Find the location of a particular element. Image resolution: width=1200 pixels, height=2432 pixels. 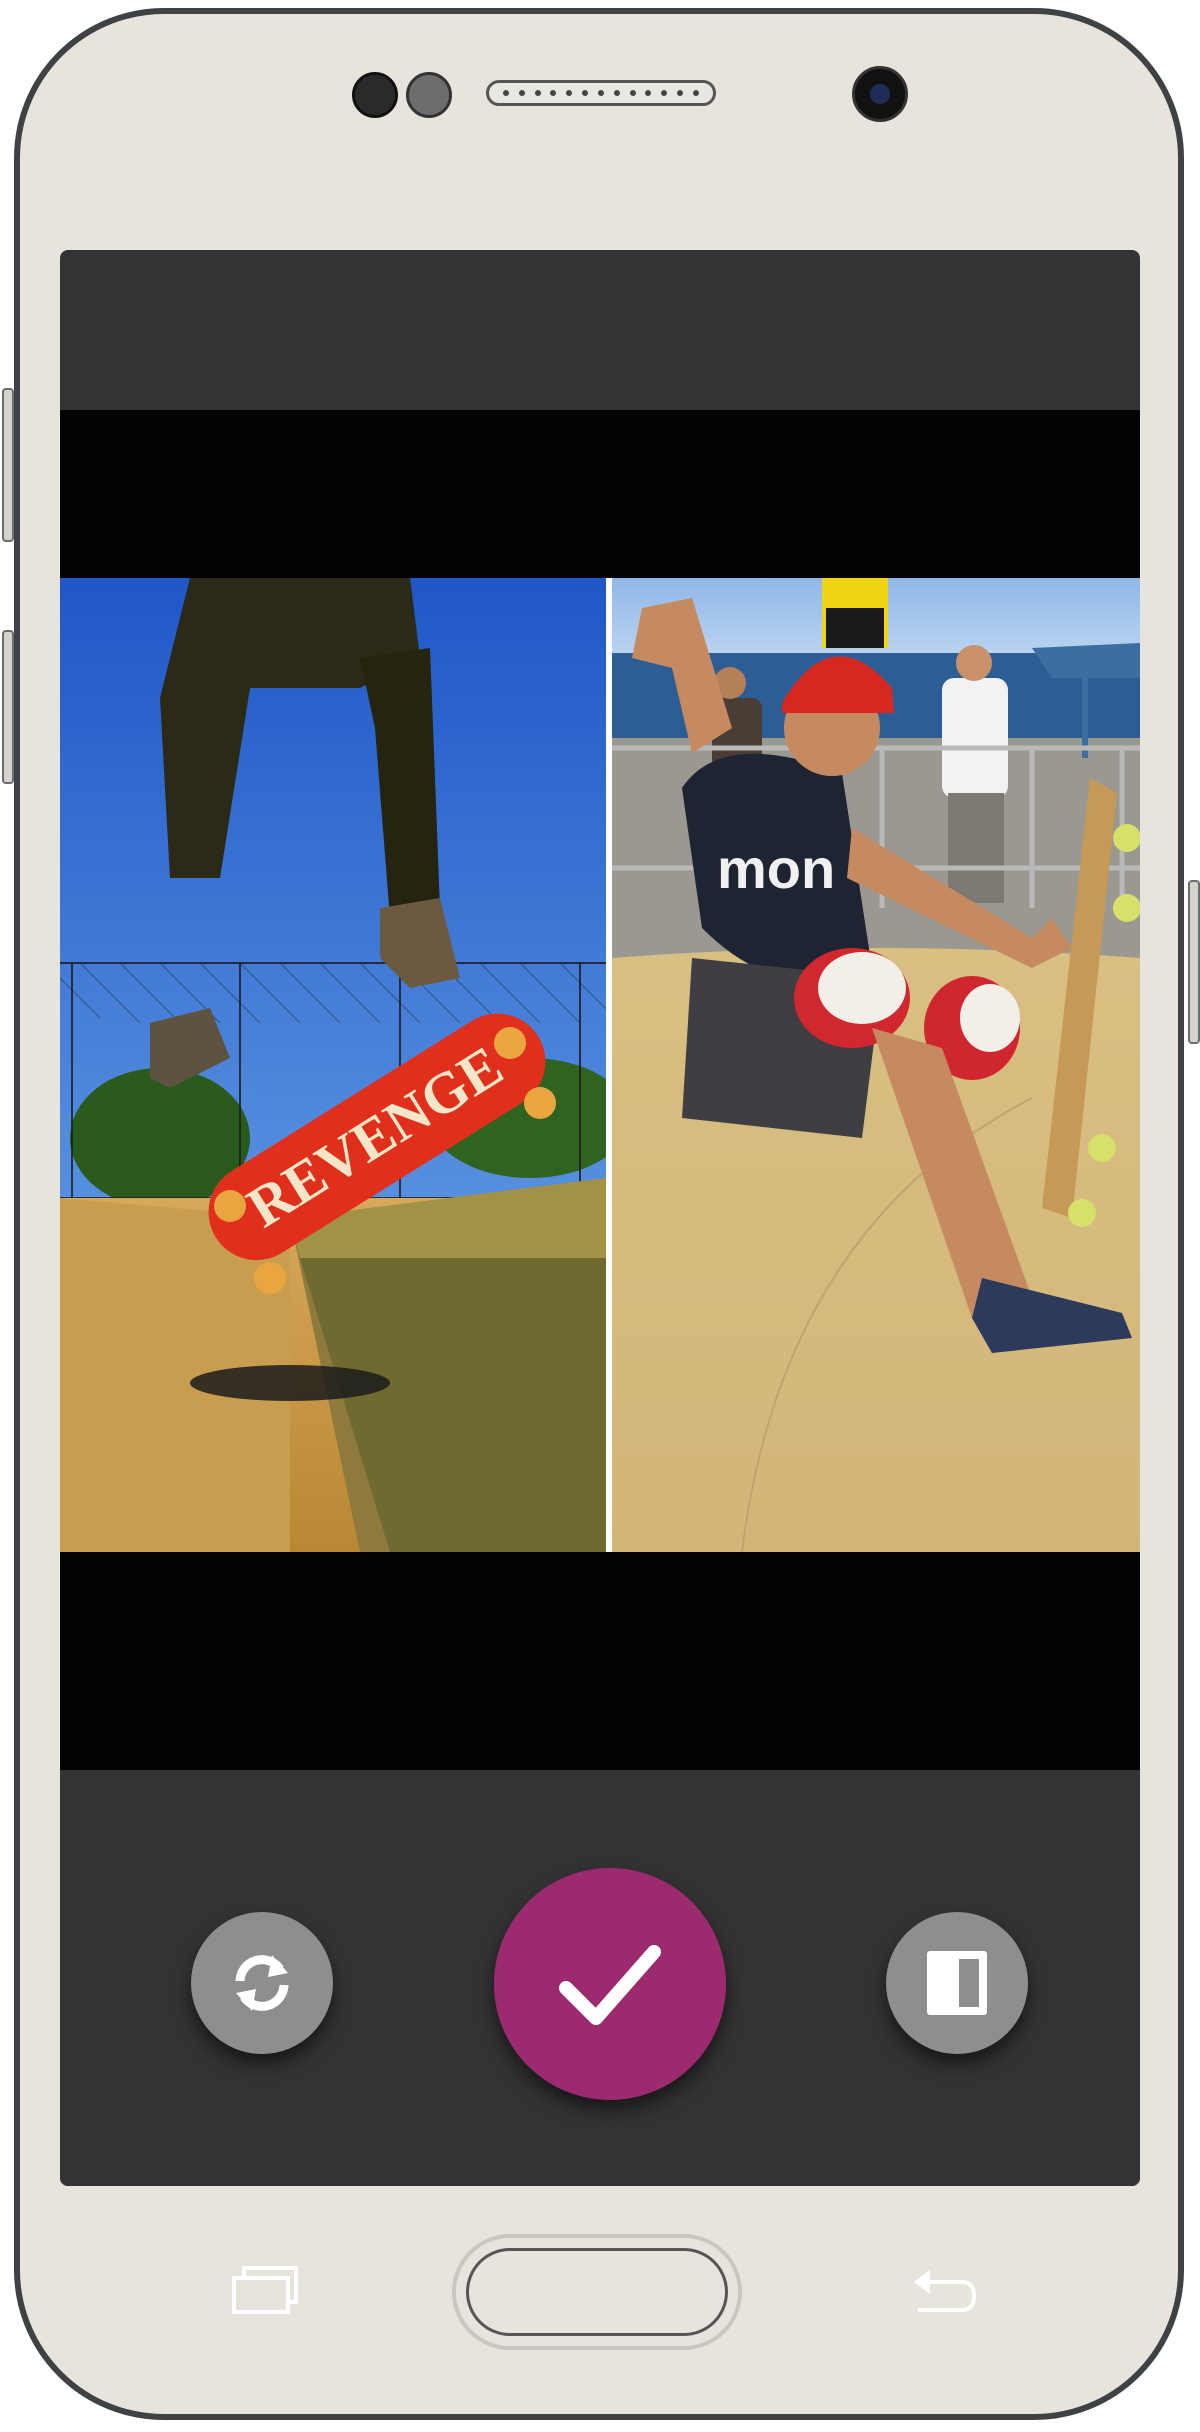

home-button is located at coordinates (597, 2292).